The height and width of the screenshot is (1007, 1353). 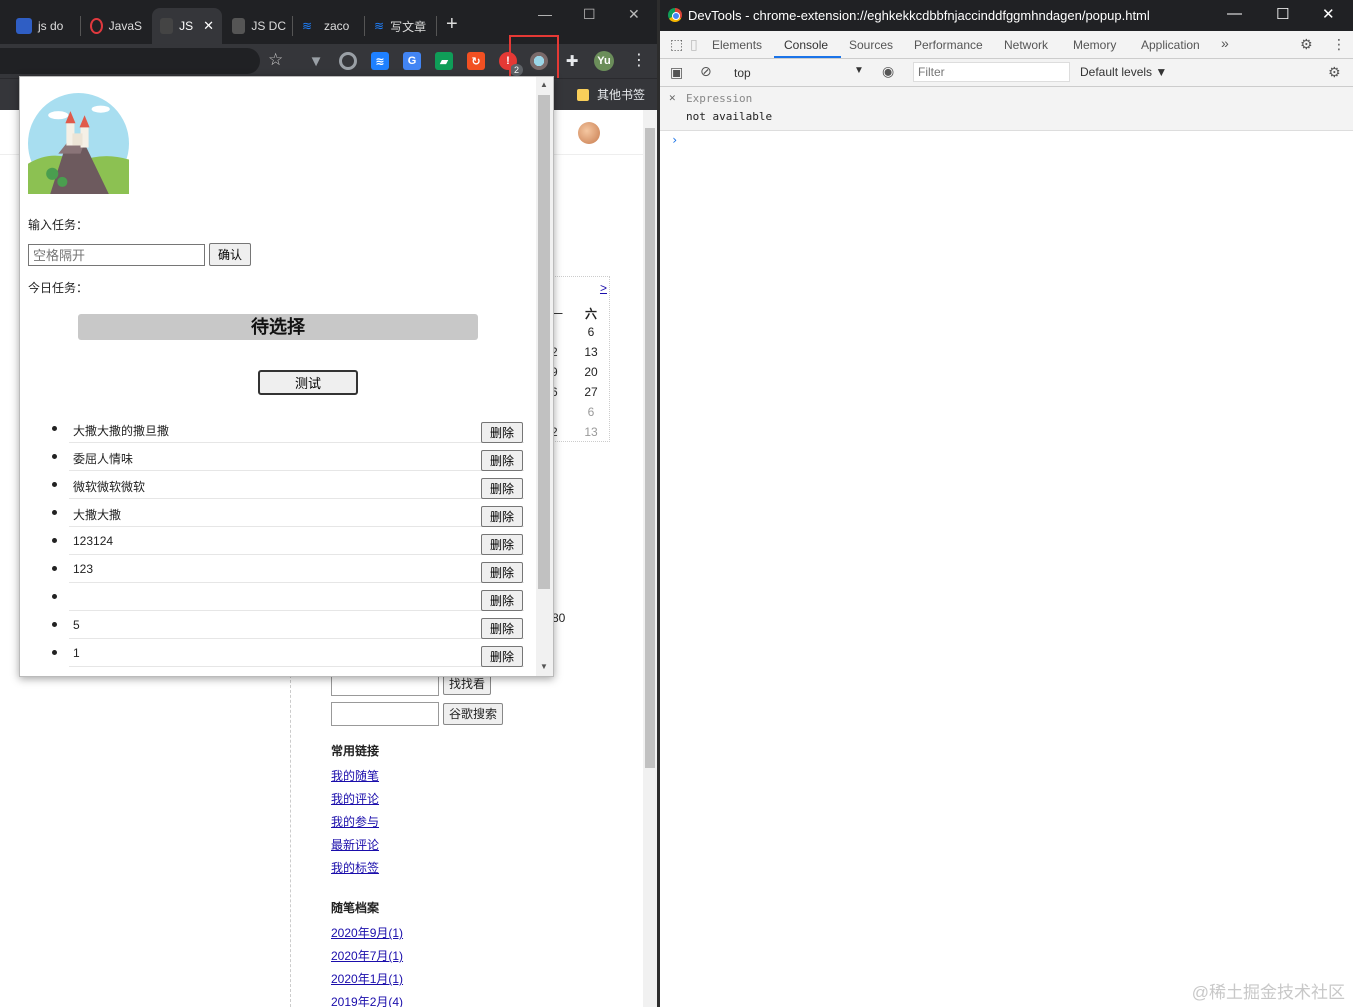 I want to click on tab-js-doc: js do, so click(x=43, y=26).